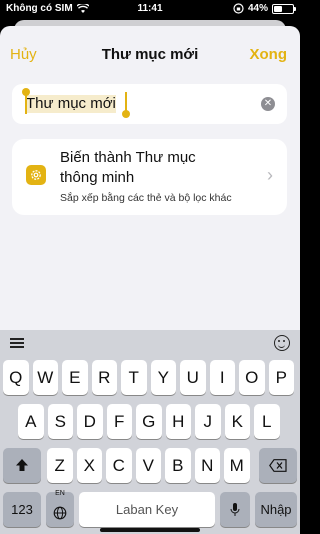 This screenshot has height=534, width=320. I want to click on key-m: M, so click(237, 465).